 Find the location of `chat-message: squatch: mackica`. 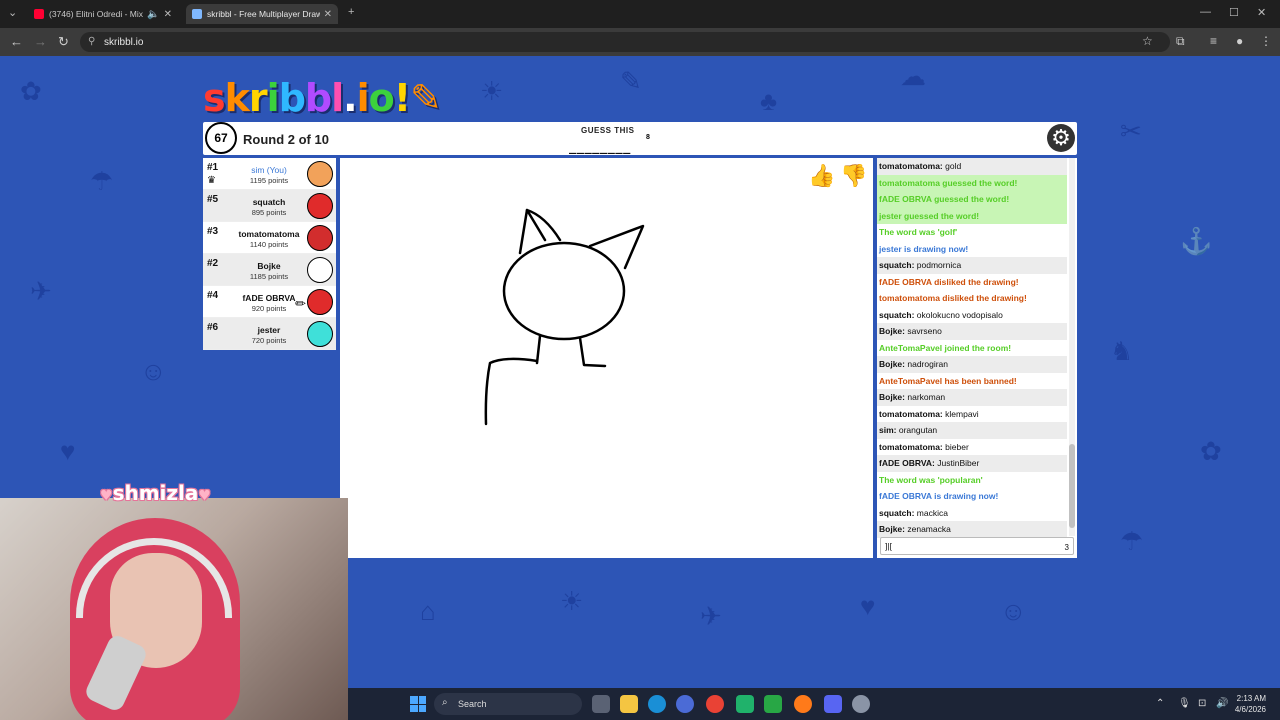

chat-message: squatch: mackica is located at coordinates (972, 513).